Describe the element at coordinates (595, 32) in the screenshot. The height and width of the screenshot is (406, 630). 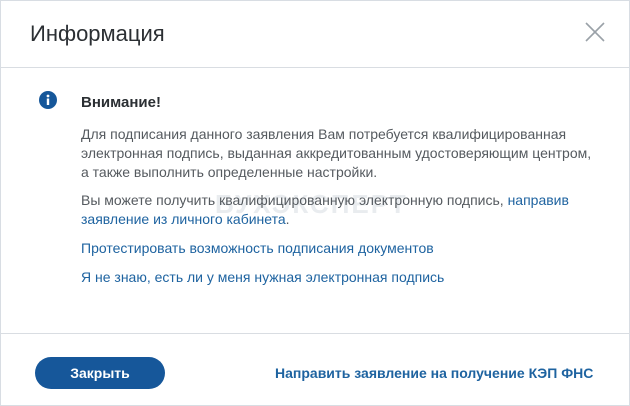
I see `close-icon` at that location.